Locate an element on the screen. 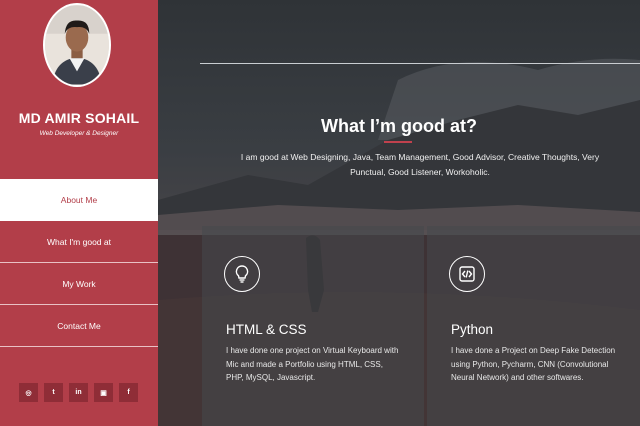 This screenshot has width=640, height=426. title-underline is located at coordinates (398, 142).